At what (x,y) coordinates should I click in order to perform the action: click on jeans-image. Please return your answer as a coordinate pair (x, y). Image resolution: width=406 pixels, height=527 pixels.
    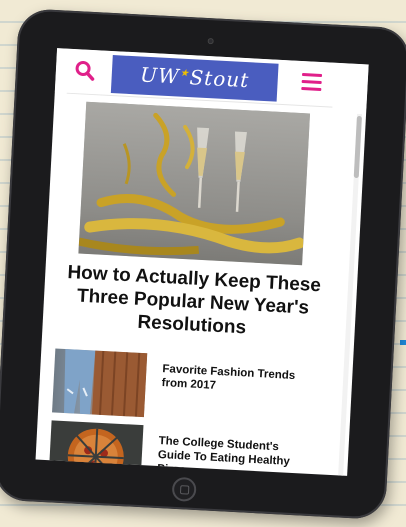
    Looking at the image, I should click on (106, 383).